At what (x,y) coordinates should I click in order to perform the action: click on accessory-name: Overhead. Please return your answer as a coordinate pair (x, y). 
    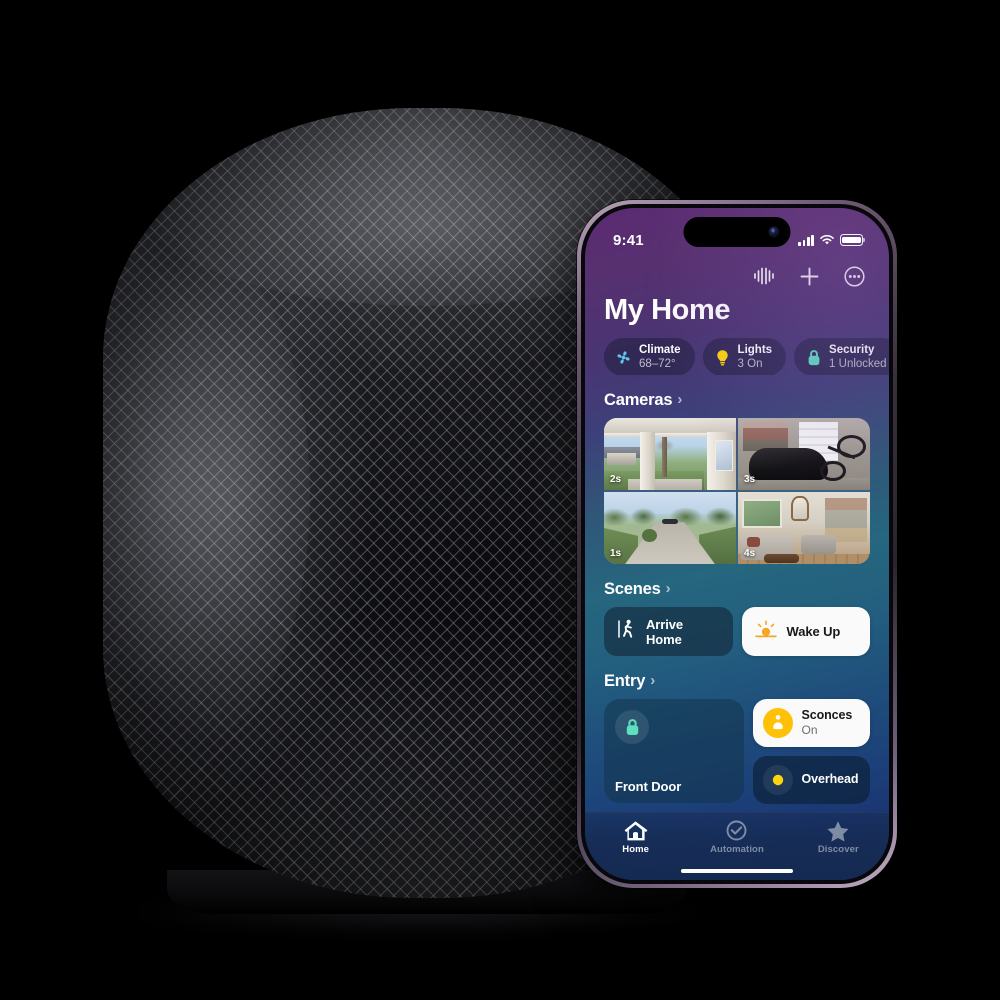
    Looking at the image, I should click on (830, 779).